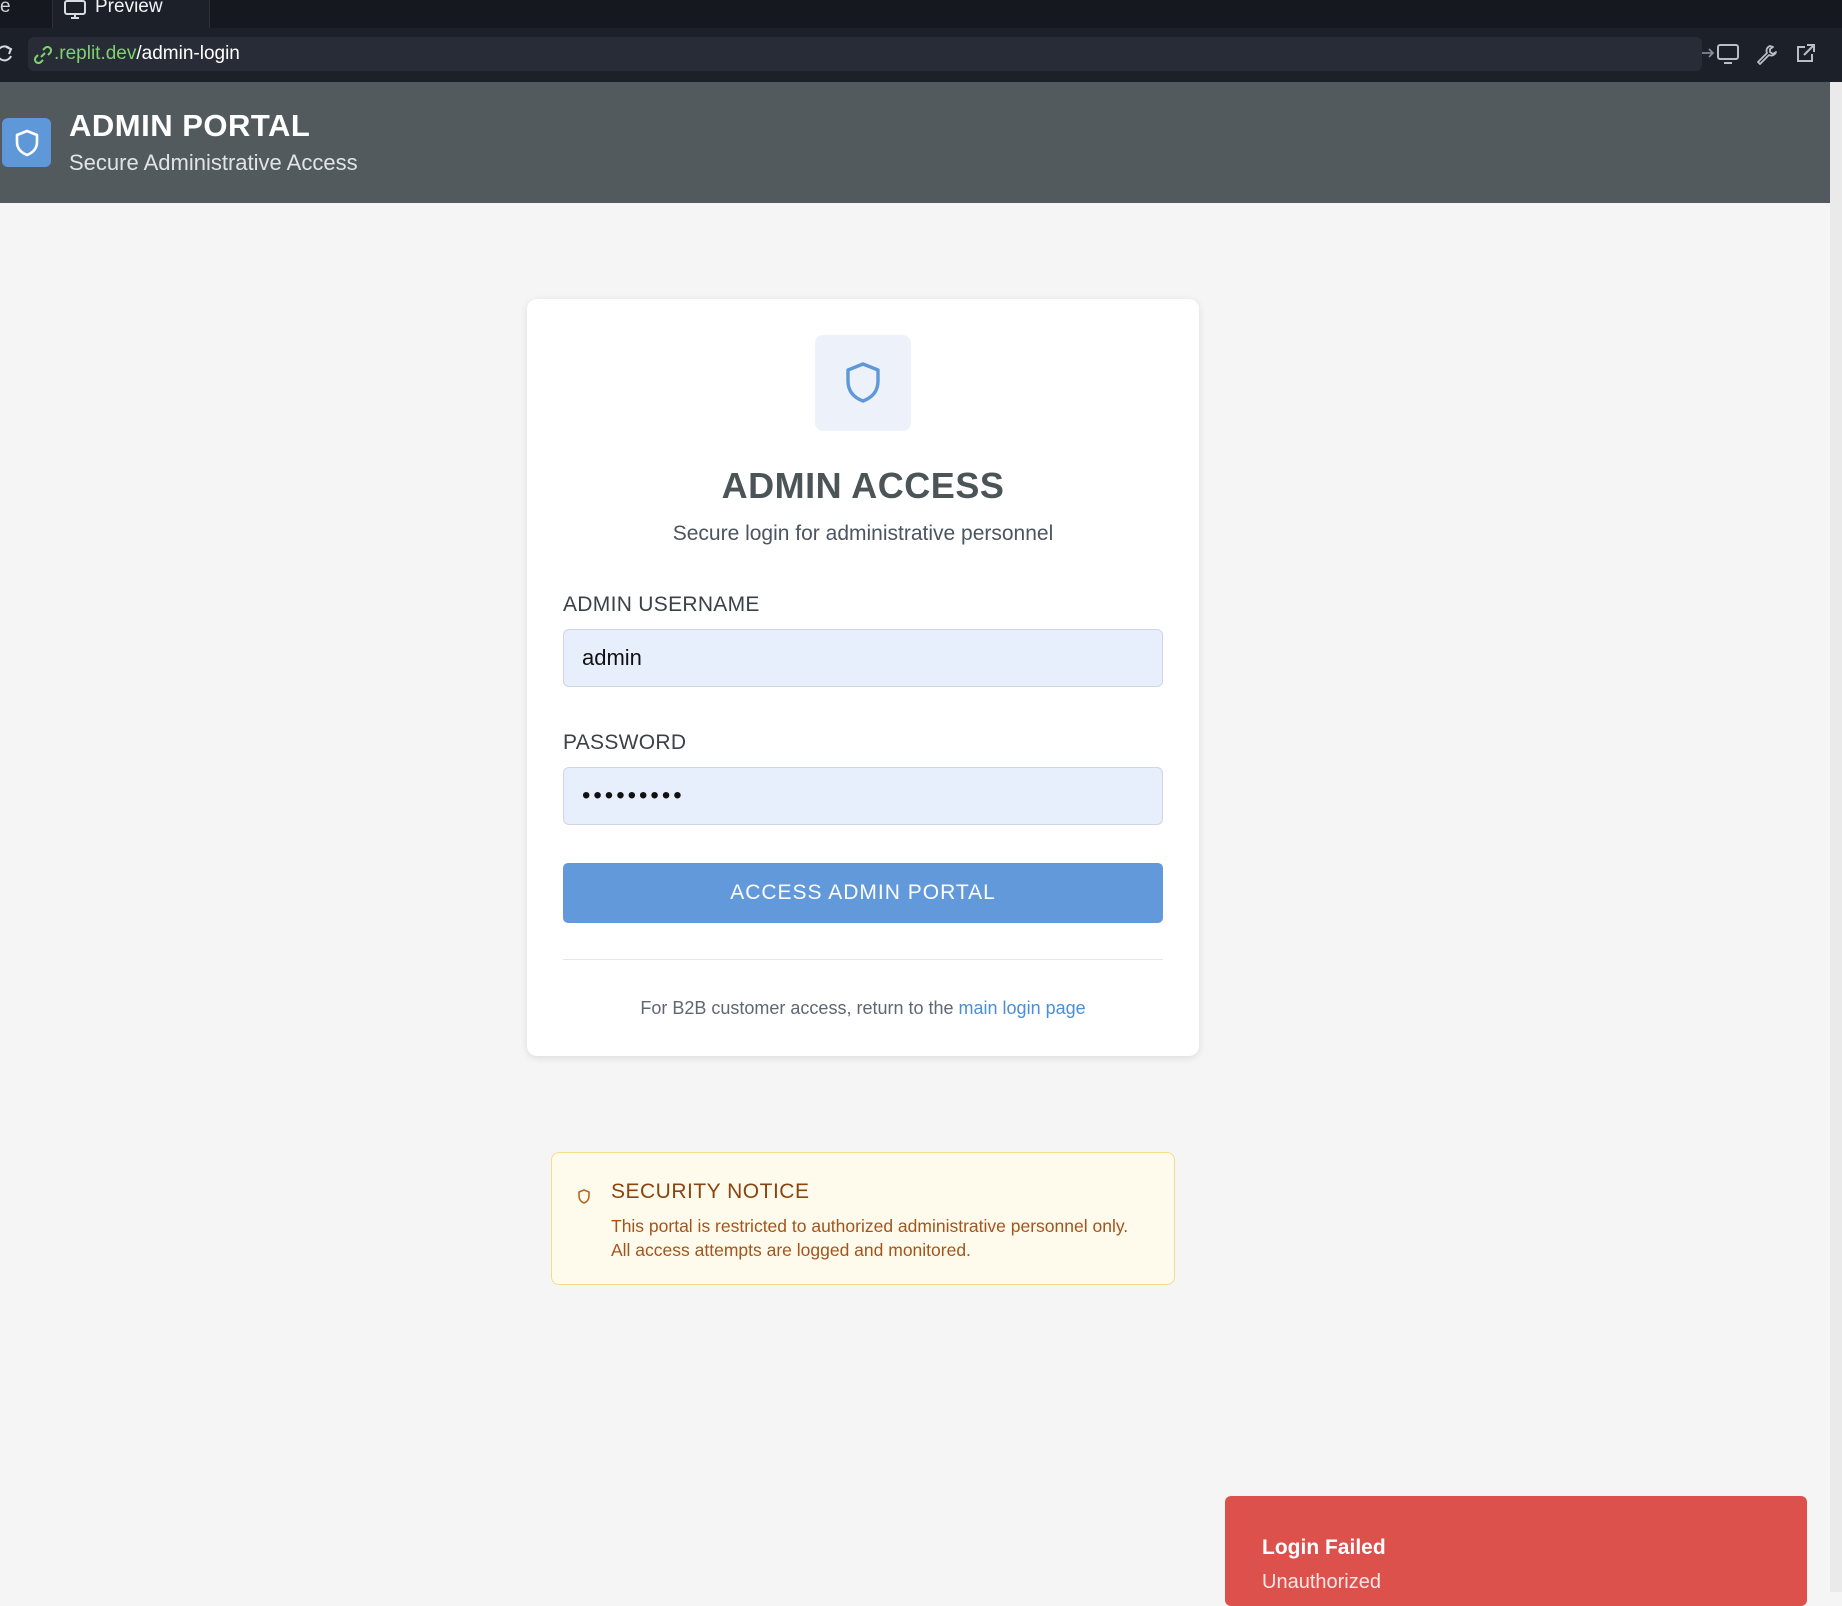 Image resolution: width=1842 pixels, height=1606 pixels. Describe the element at coordinates (797, 1008) in the screenshot. I see `footer-prefix: For B2B customer access, return to the` at that location.